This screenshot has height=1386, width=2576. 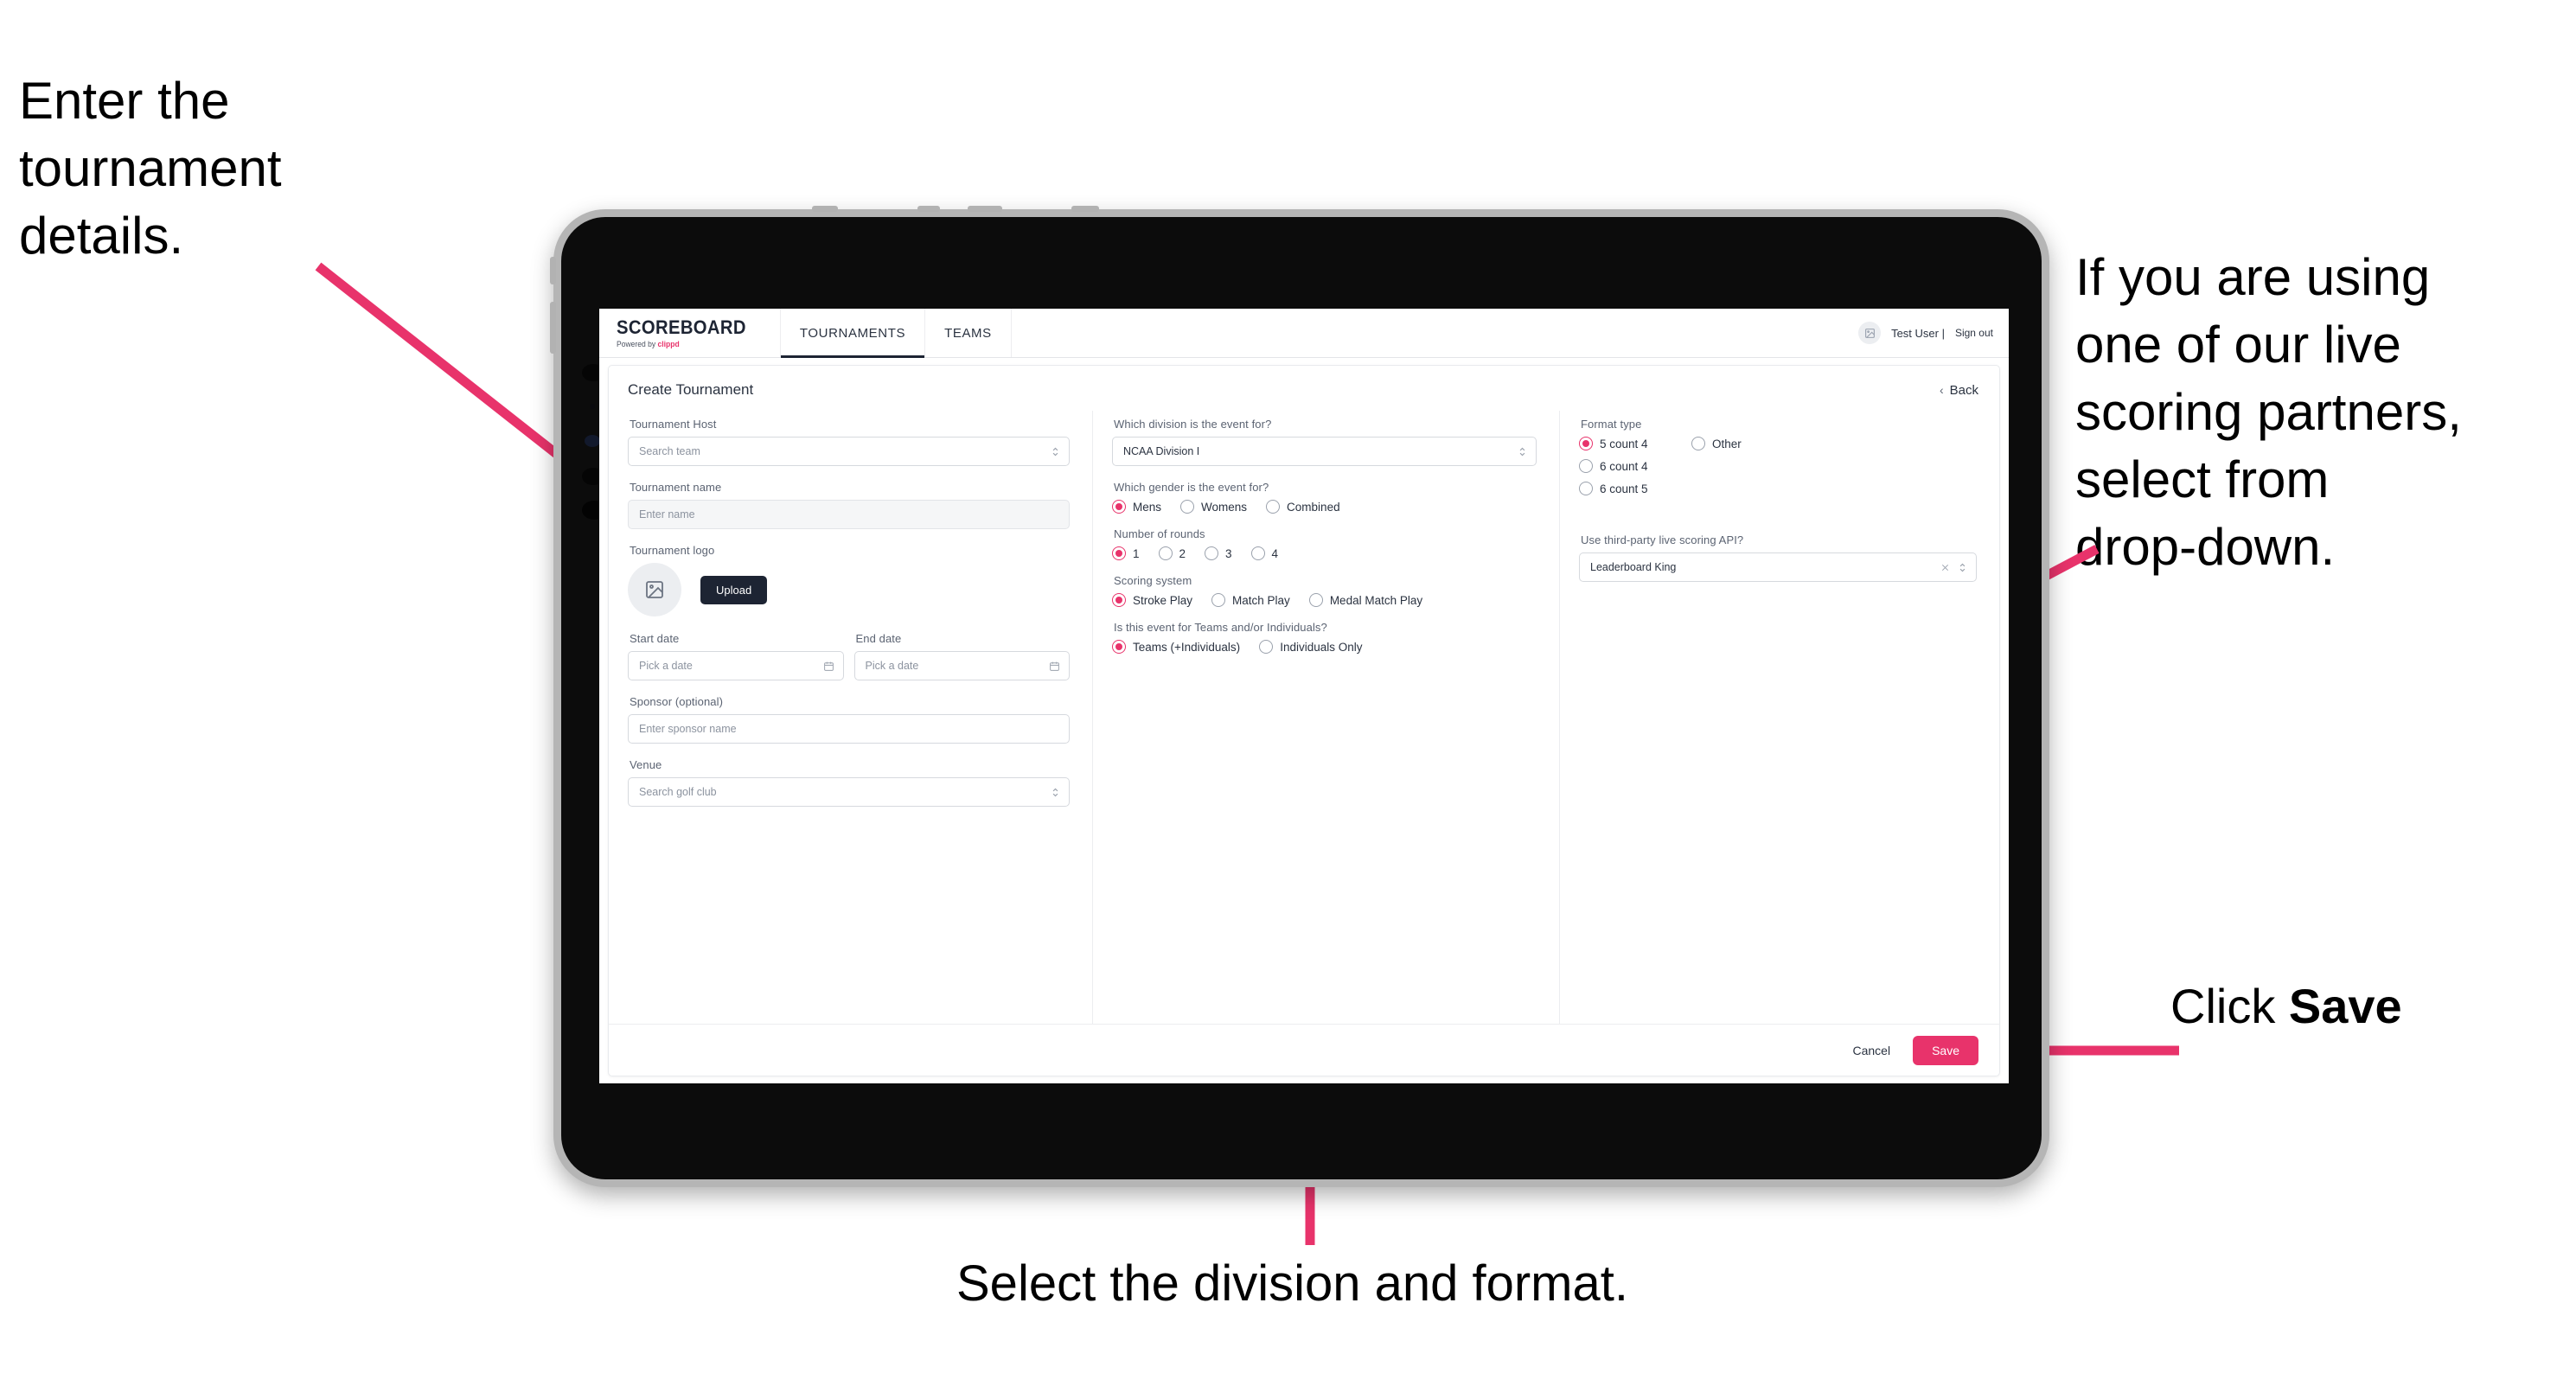 I want to click on tab-teams: TEAMS, so click(x=968, y=333).